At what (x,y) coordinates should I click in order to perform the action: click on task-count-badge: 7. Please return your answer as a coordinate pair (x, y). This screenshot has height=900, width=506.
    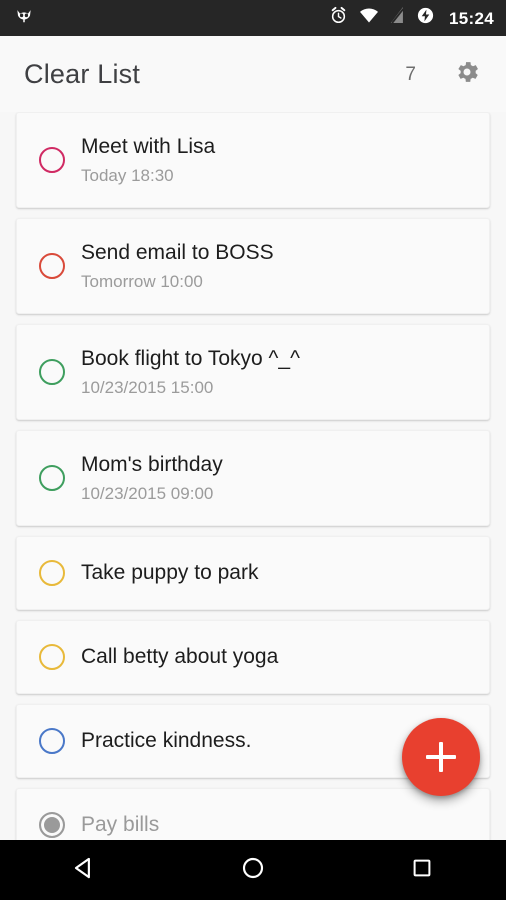
    Looking at the image, I should click on (410, 74).